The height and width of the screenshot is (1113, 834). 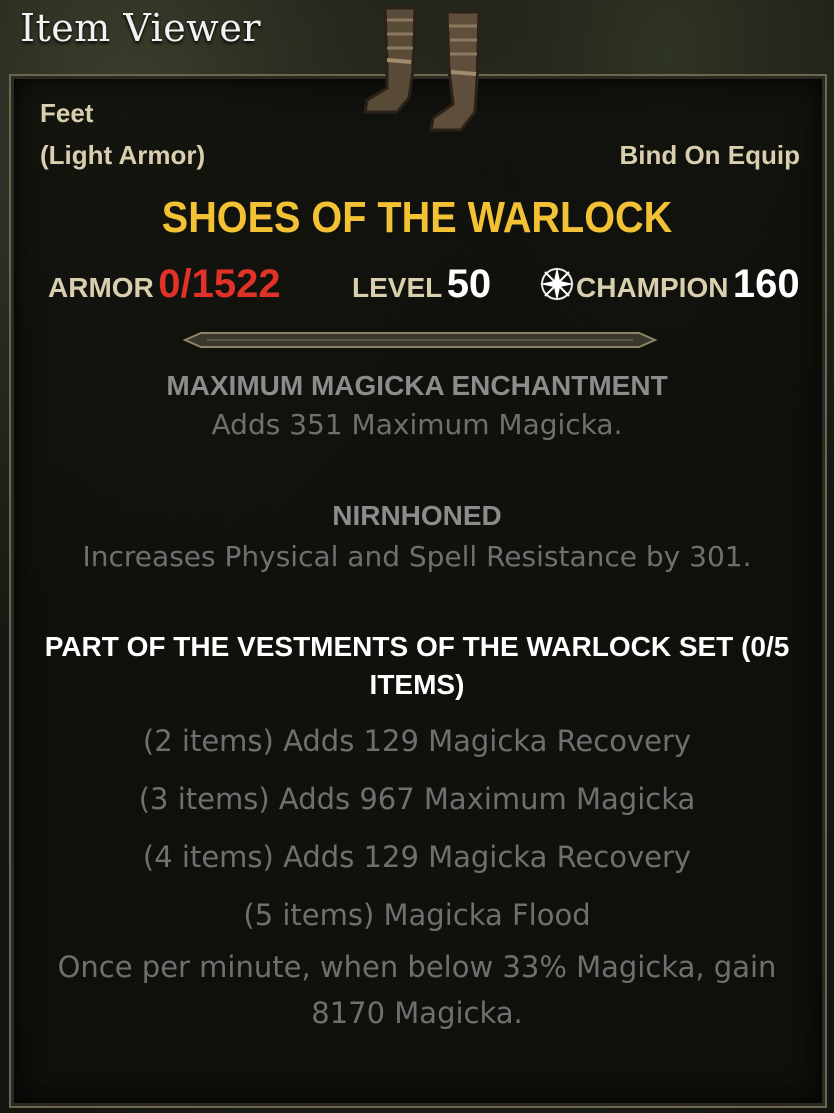 I want to click on set-bonus-2: (2 items) Adds 129 Magicka Recovery, so click(x=417, y=741).